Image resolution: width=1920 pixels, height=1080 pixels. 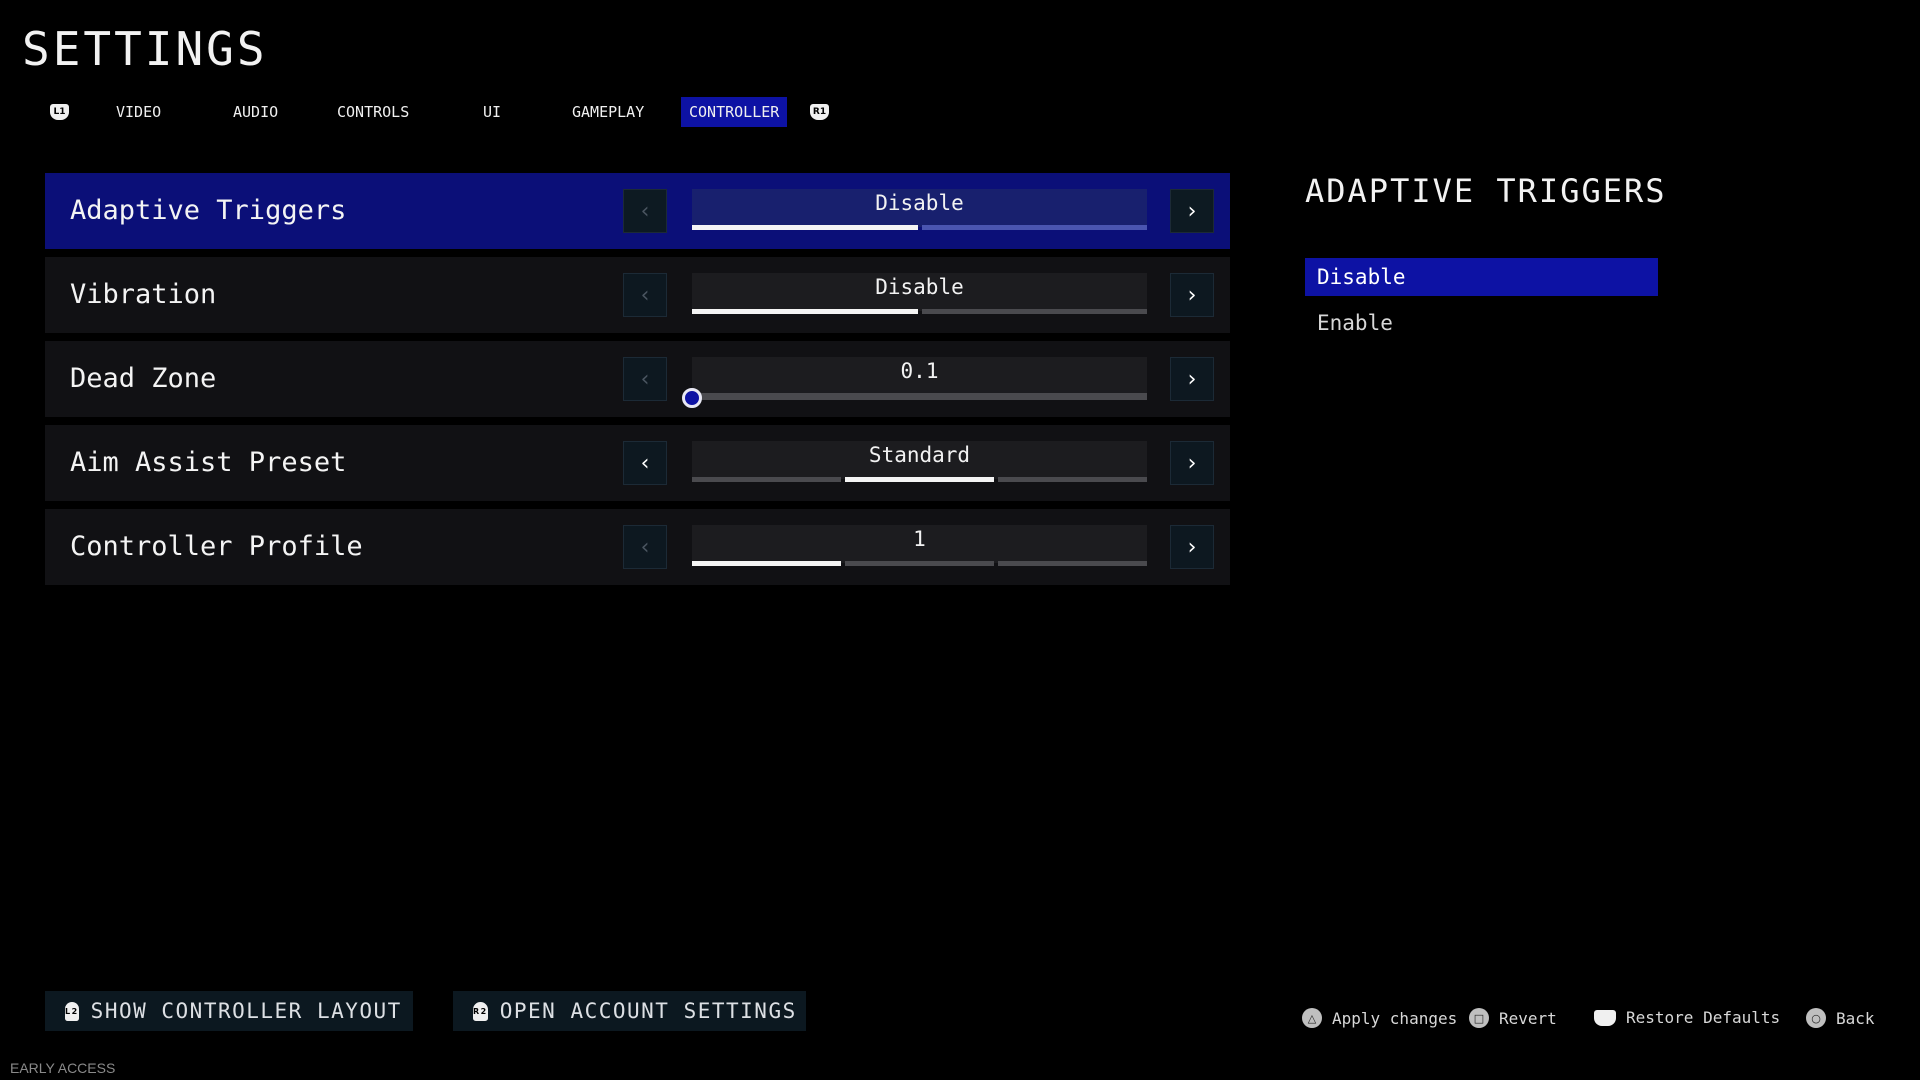 I want to click on hint-label: Back, so click(x=1855, y=1018).